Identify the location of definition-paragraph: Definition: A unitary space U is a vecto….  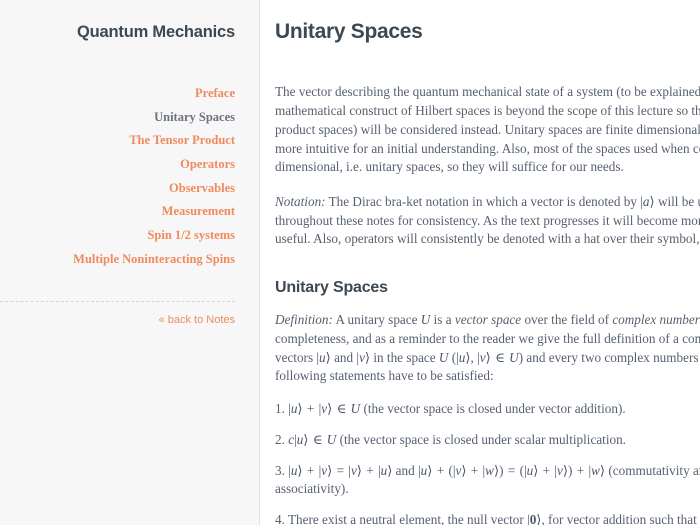
(487, 348).